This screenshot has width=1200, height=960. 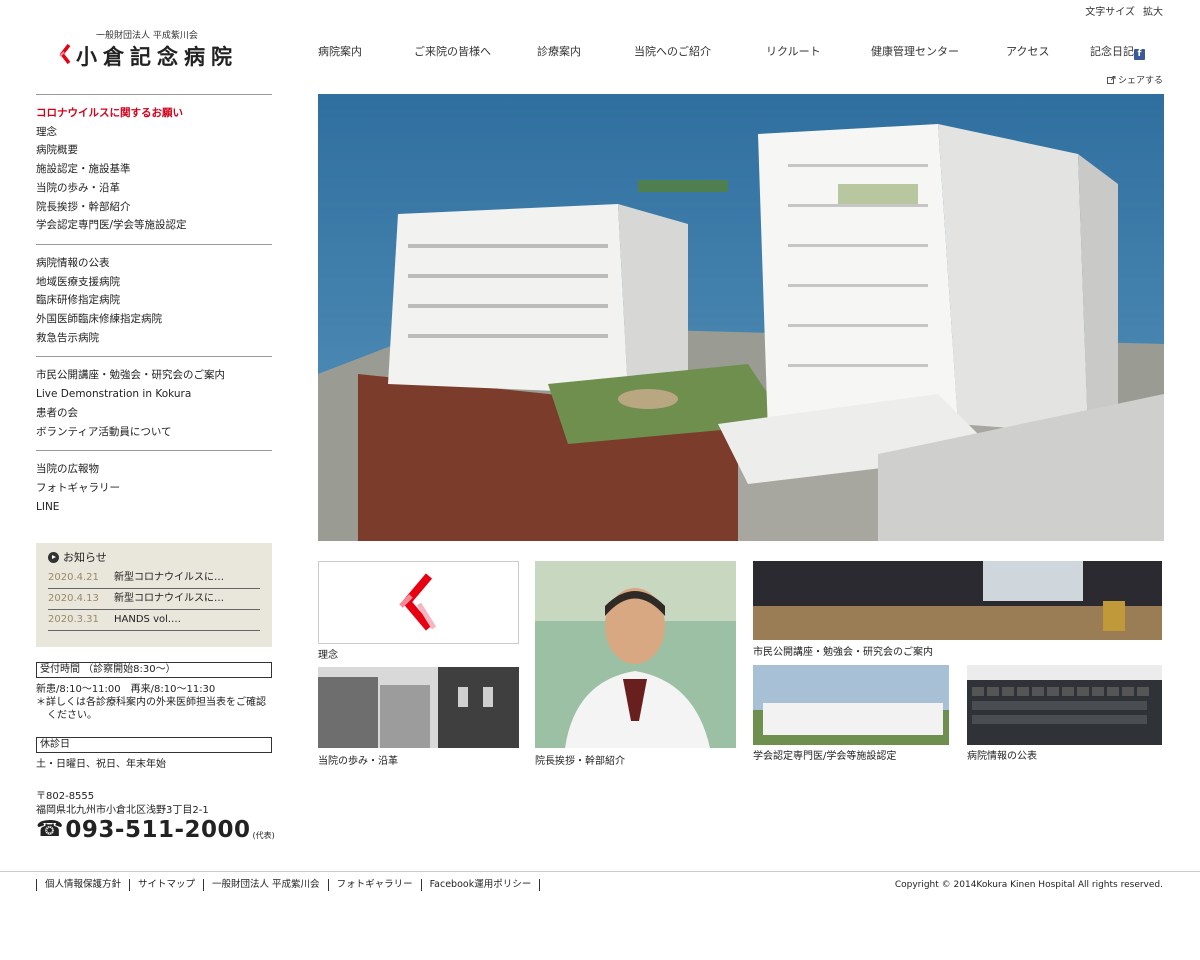 What do you see at coordinates (154, 113) in the screenshot?
I see `sidebar-item-corona-notice: コロナウイルスに関するお願い` at bounding box center [154, 113].